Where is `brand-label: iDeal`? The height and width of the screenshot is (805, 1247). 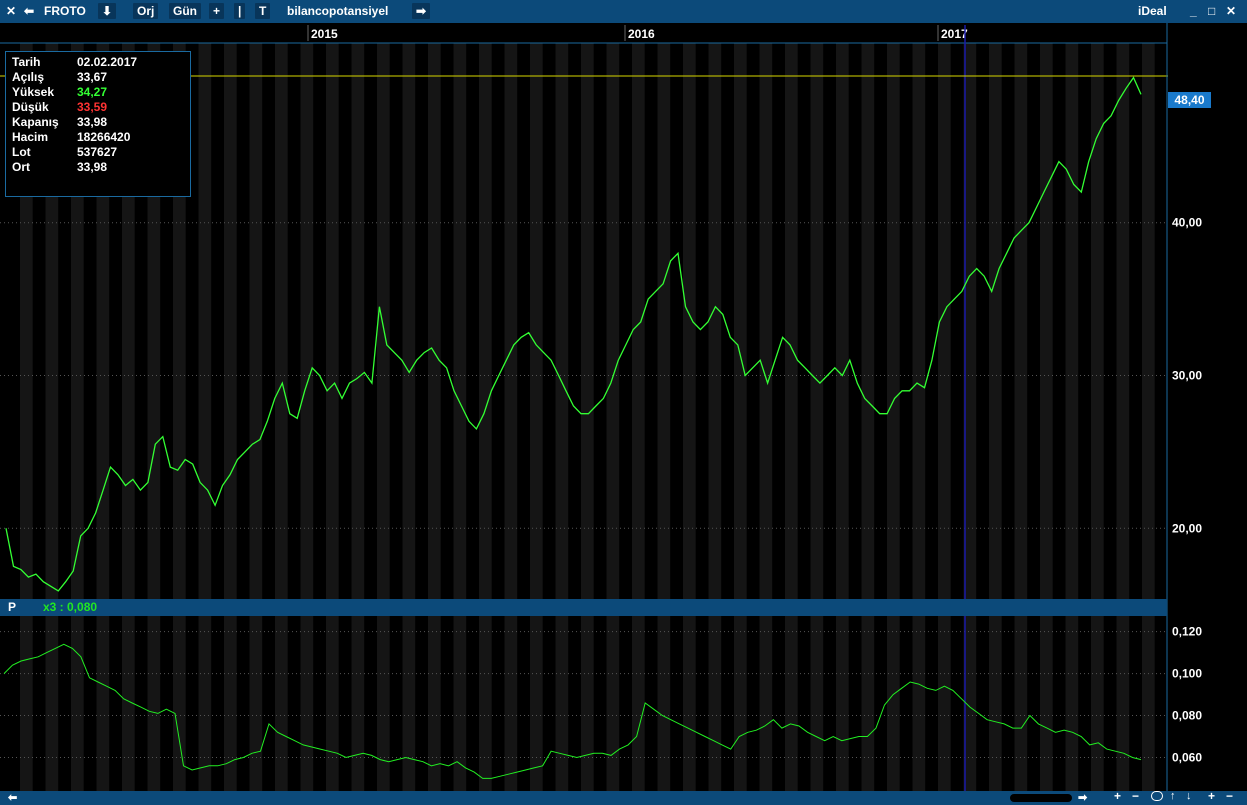
brand-label: iDeal is located at coordinates (1152, 11).